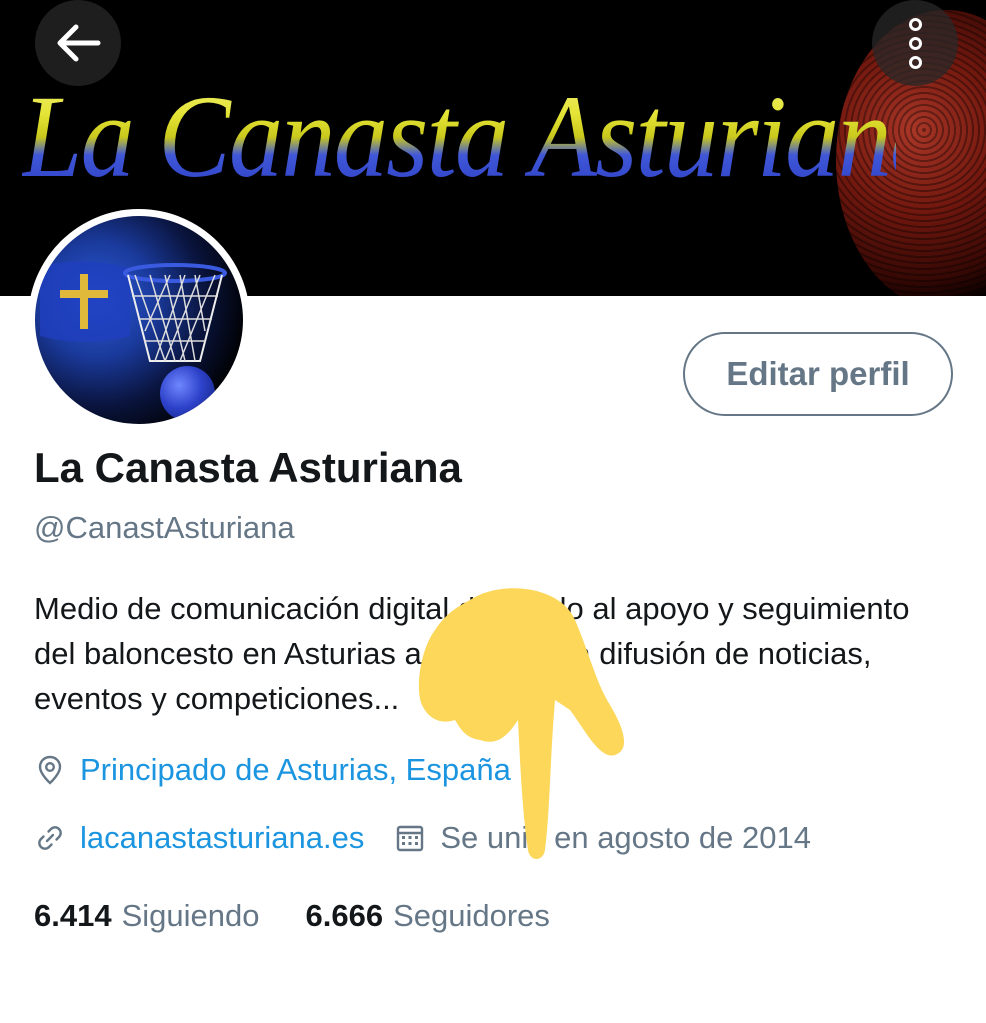 The height and width of the screenshot is (1023, 986). Describe the element at coordinates (292, 916) in the screenshot. I see `follow-stats: 6.414 Siguiendo 6.666 Seguidores` at that location.